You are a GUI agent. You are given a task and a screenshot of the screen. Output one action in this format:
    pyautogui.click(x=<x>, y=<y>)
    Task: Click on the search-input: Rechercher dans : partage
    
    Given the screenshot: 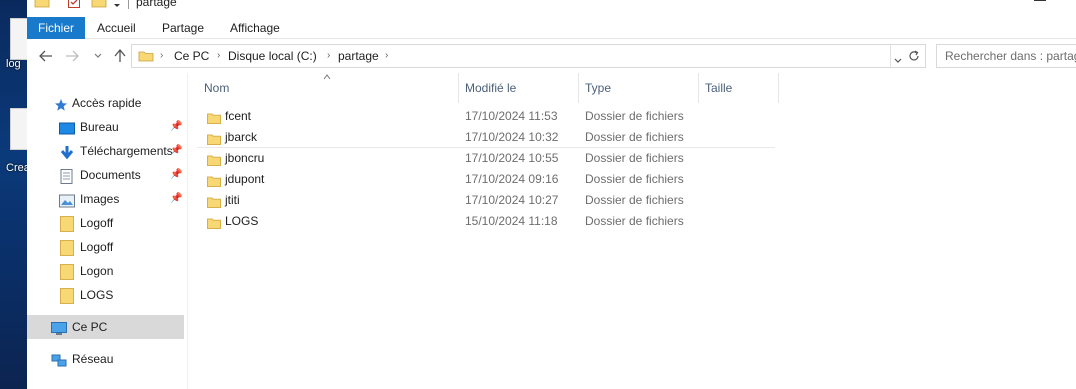 What is the action you would take?
    pyautogui.click(x=1006, y=56)
    